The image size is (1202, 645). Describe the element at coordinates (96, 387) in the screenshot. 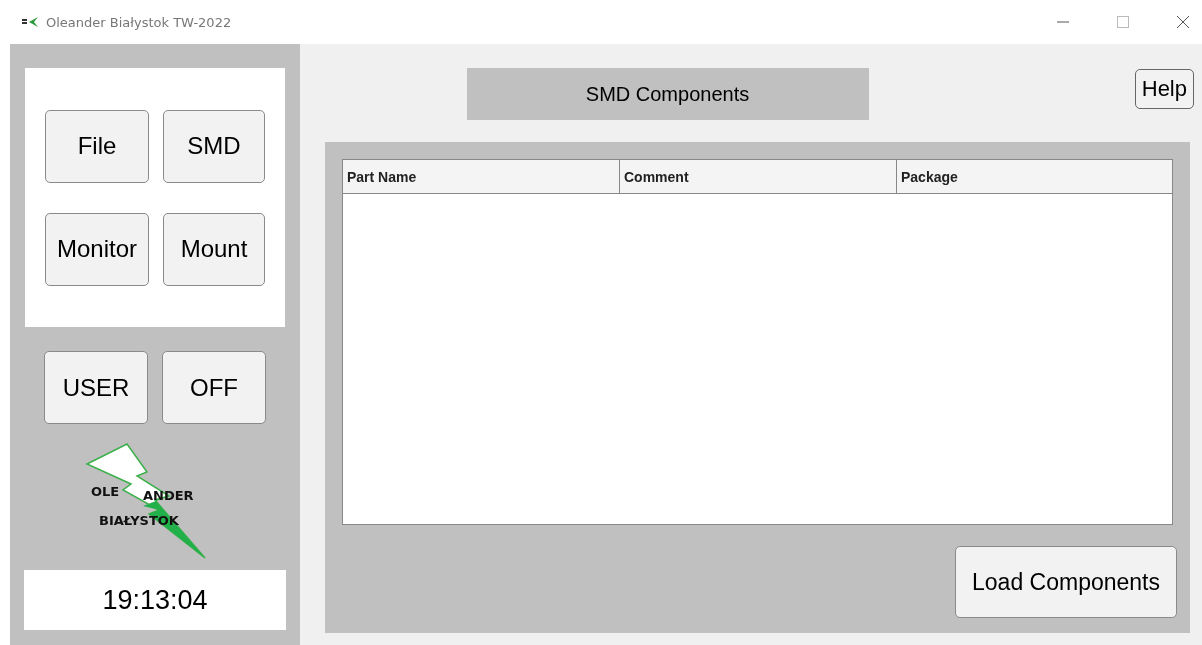

I see `session-button: USER` at that location.